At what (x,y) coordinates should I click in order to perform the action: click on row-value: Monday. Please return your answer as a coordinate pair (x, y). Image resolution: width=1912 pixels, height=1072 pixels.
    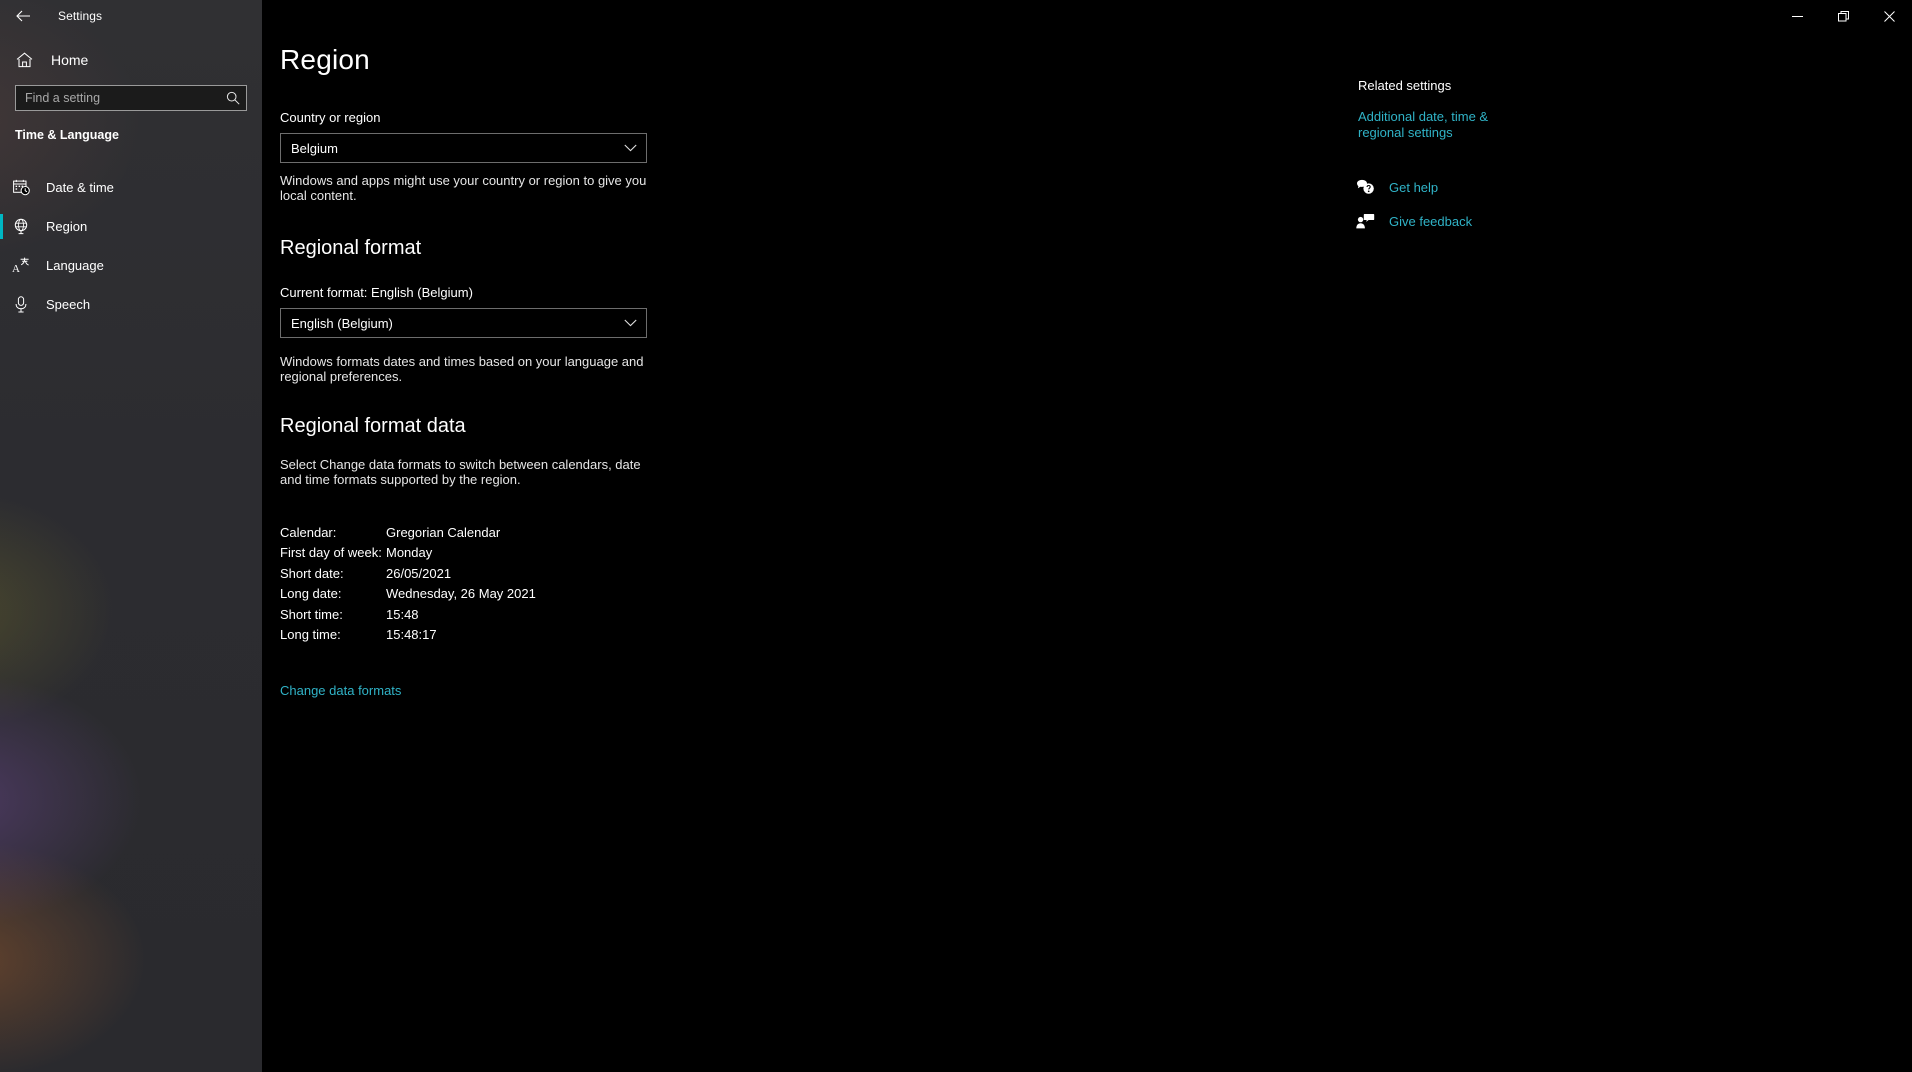
    Looking at the image, I should click on (409, 553).